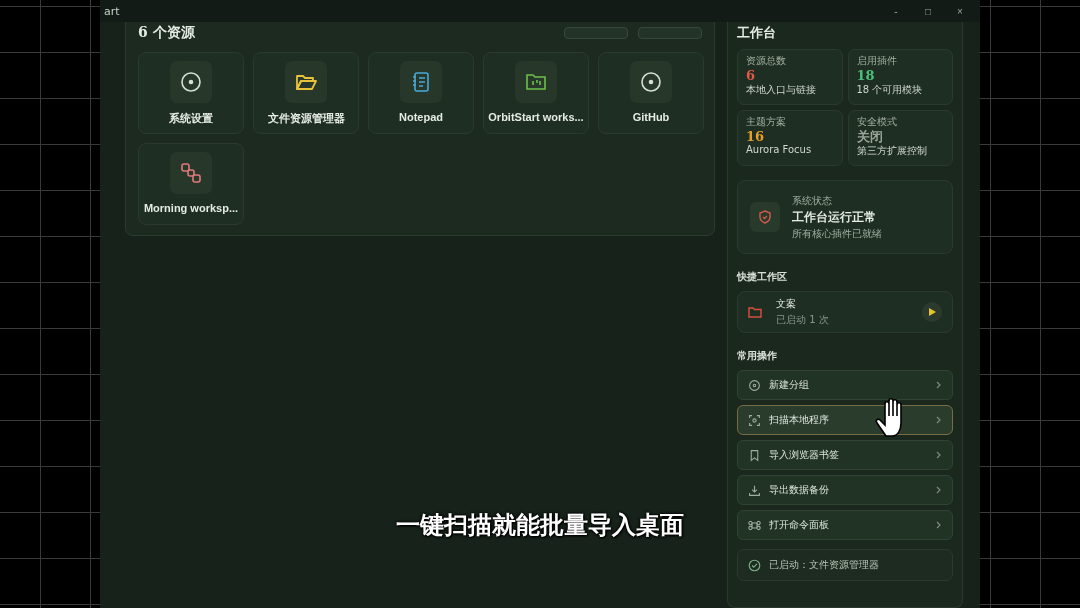 The height and width of the screenshot is (608, 1080). I want to click on window-title: art, so click(112, 11).